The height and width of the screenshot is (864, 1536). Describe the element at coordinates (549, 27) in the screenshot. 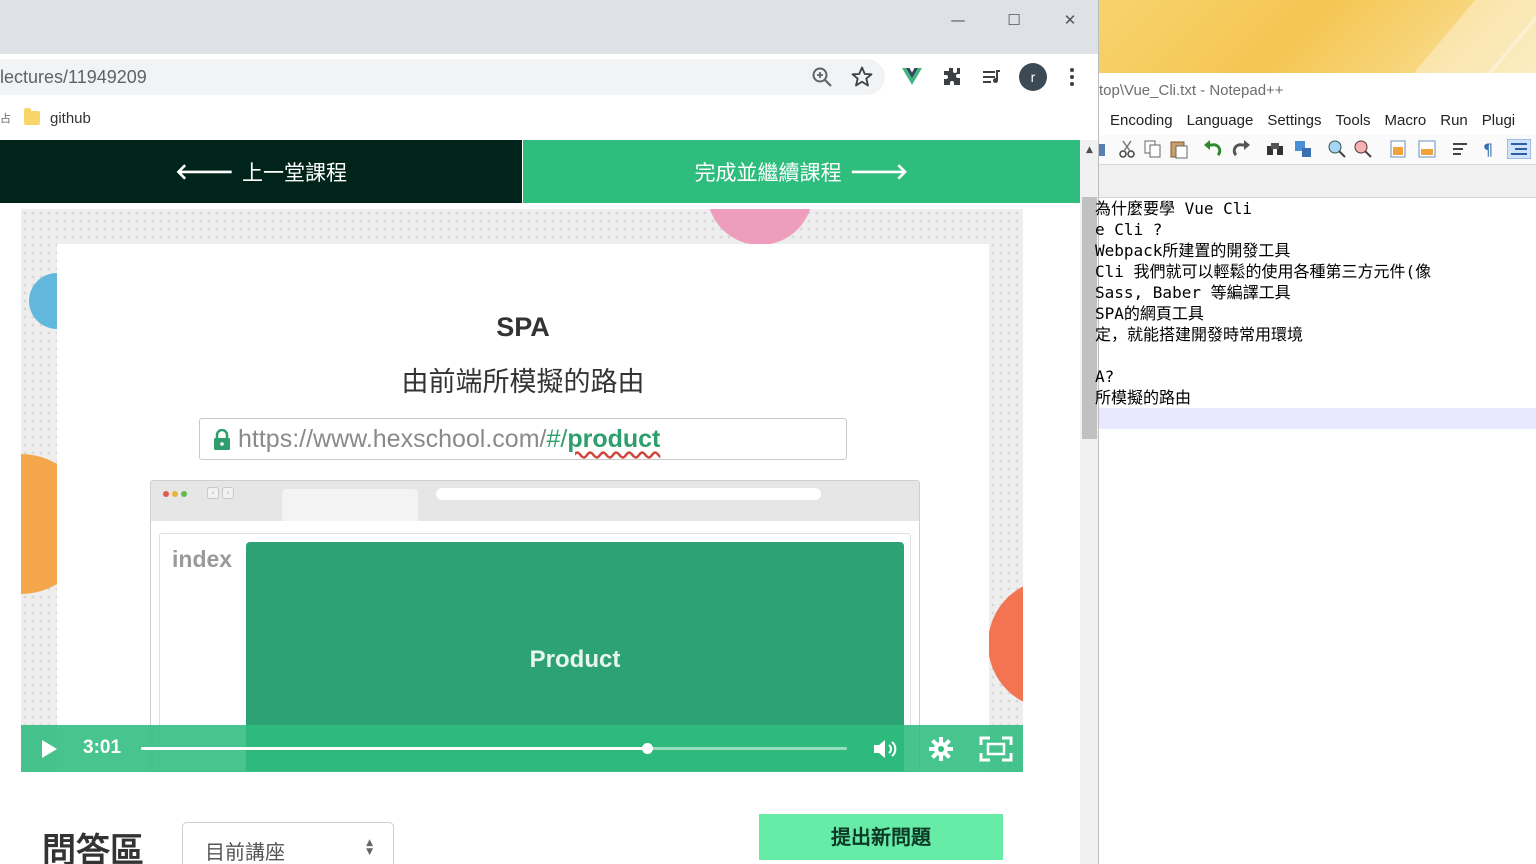

I see `browser-titlebar: — ☐ ✕` at that location.